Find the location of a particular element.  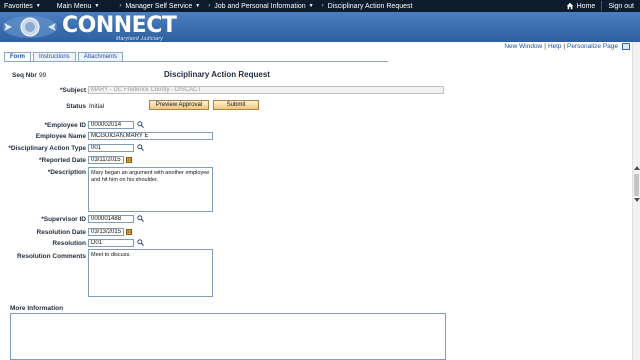

resolution-comments-textarea: Meet to discuss. is located at coordinates (150, 273).